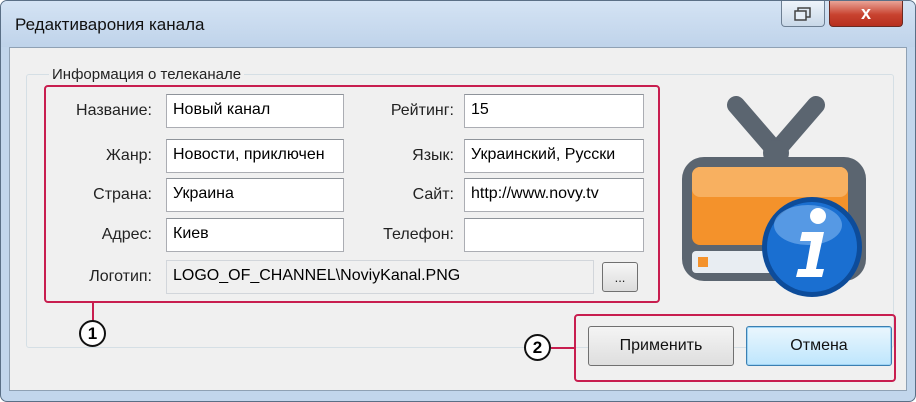 This screenshot has width=916, height=402. What do you see at coordinates (774, 196) in the screenshot?
I see `tv-info-icon` at bounding box center [774, 196].